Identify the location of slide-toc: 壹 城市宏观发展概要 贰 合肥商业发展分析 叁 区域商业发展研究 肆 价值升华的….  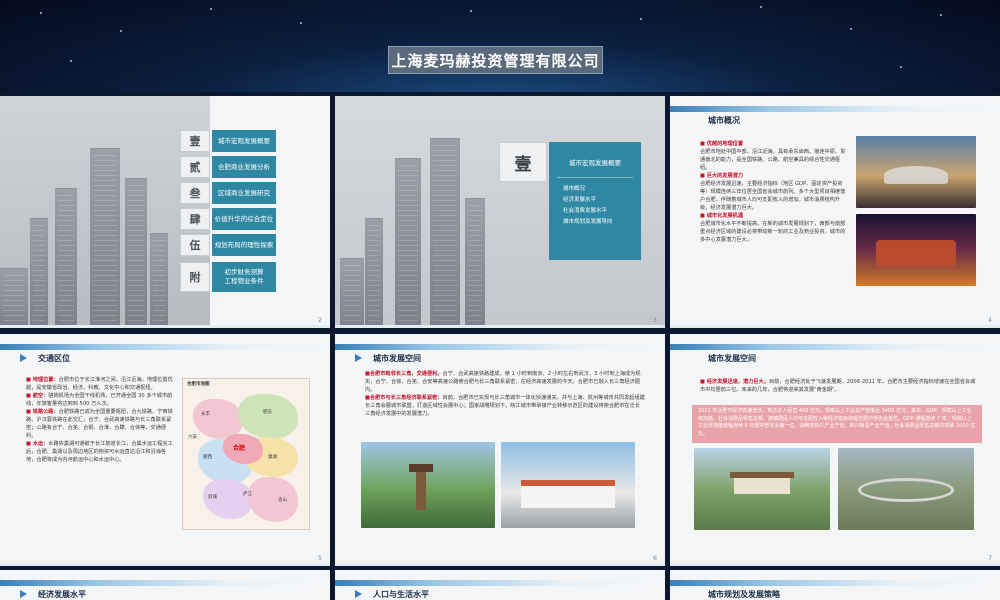
(165, 212).